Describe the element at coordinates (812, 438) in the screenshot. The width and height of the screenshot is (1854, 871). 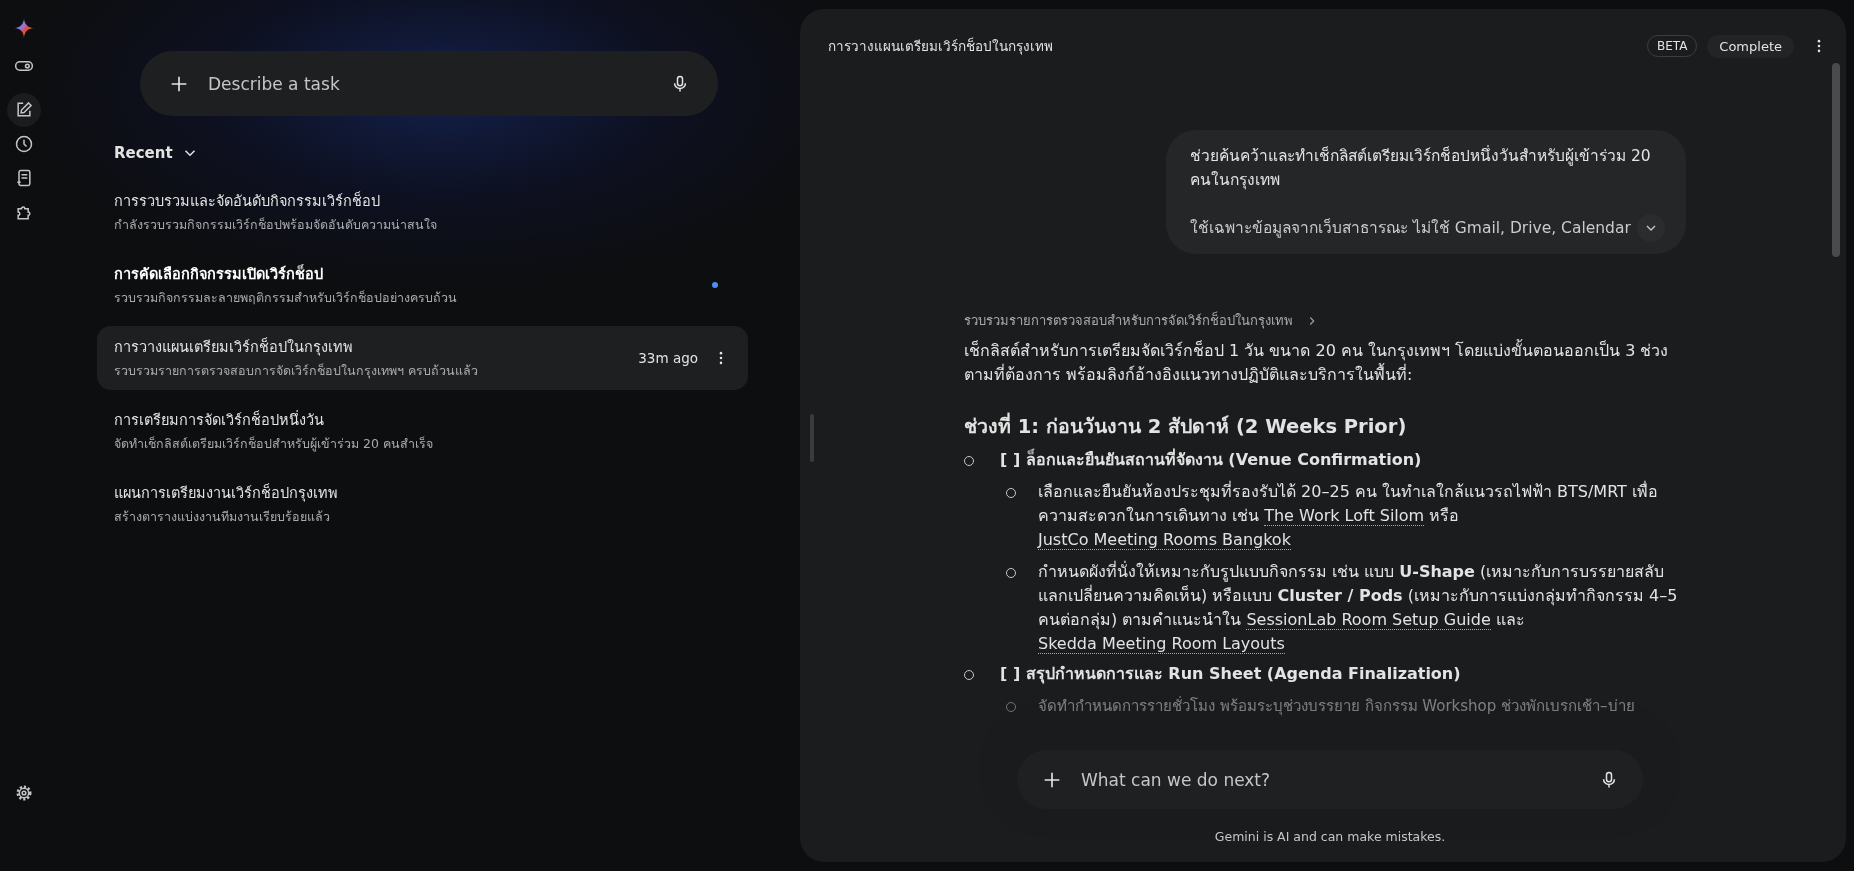
I see `resize-handle` at that location.